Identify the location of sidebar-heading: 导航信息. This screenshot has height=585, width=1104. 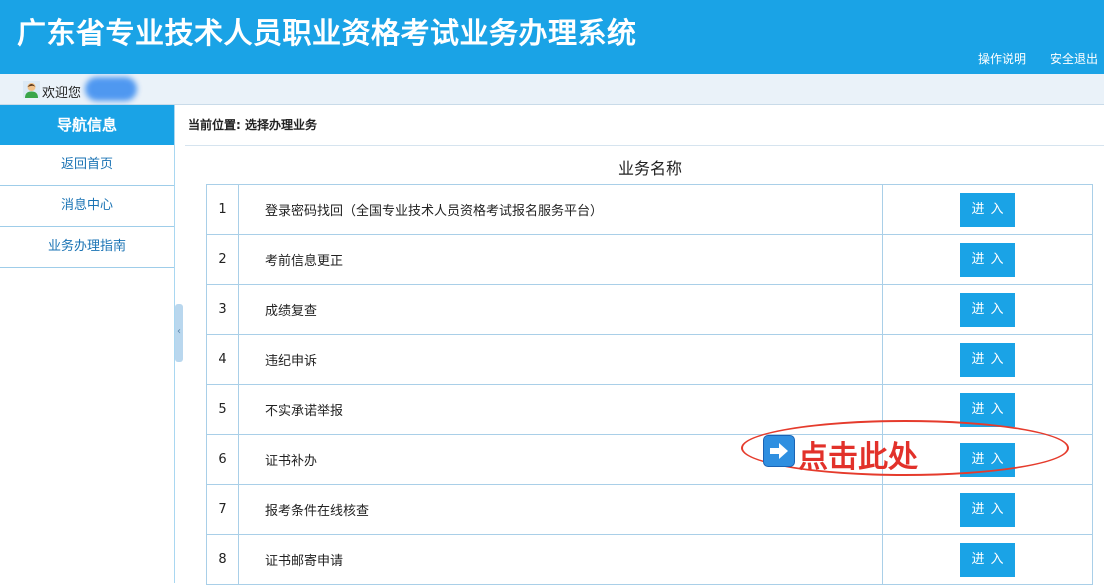
(87, 125).